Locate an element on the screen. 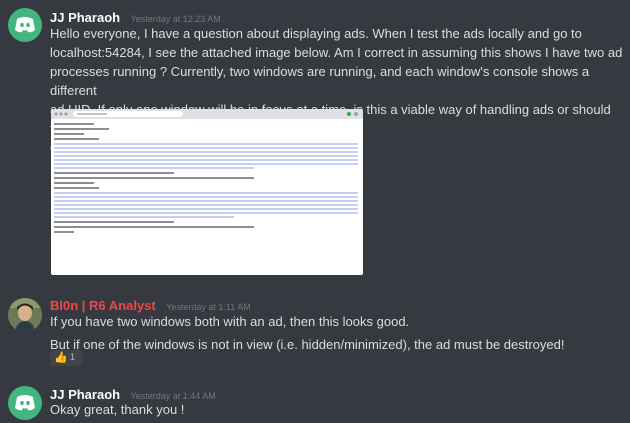 The width and height of the screenshot is (630, 423). message-text: Okay great, thank you ! is located at coordinates (117, 409).